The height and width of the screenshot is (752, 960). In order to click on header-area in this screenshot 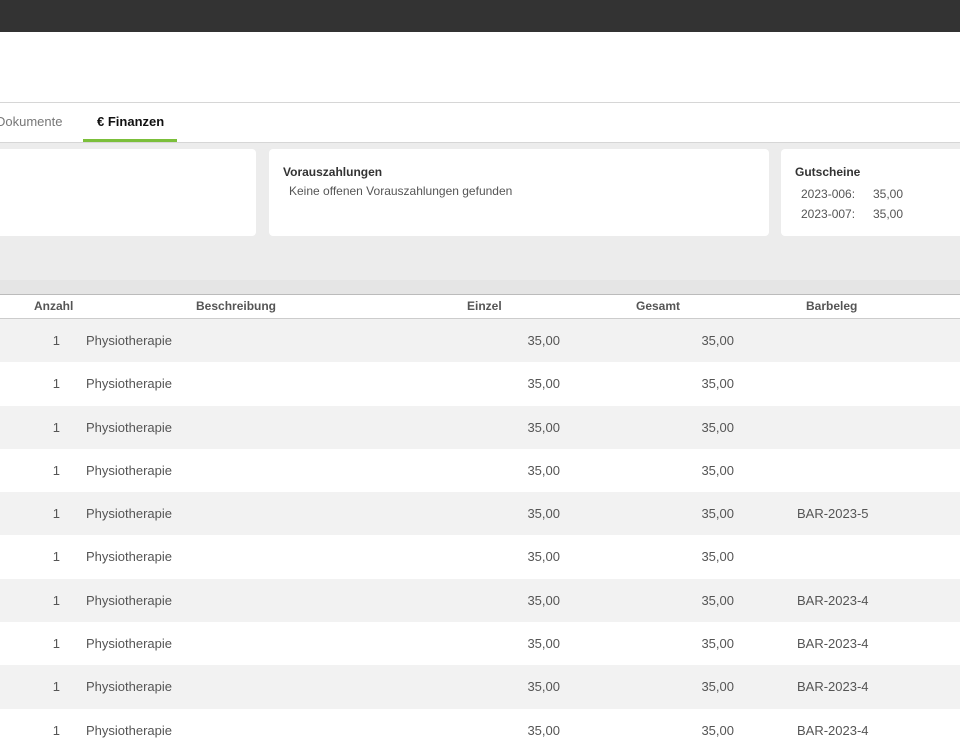, I will do `click(480, 67)`.